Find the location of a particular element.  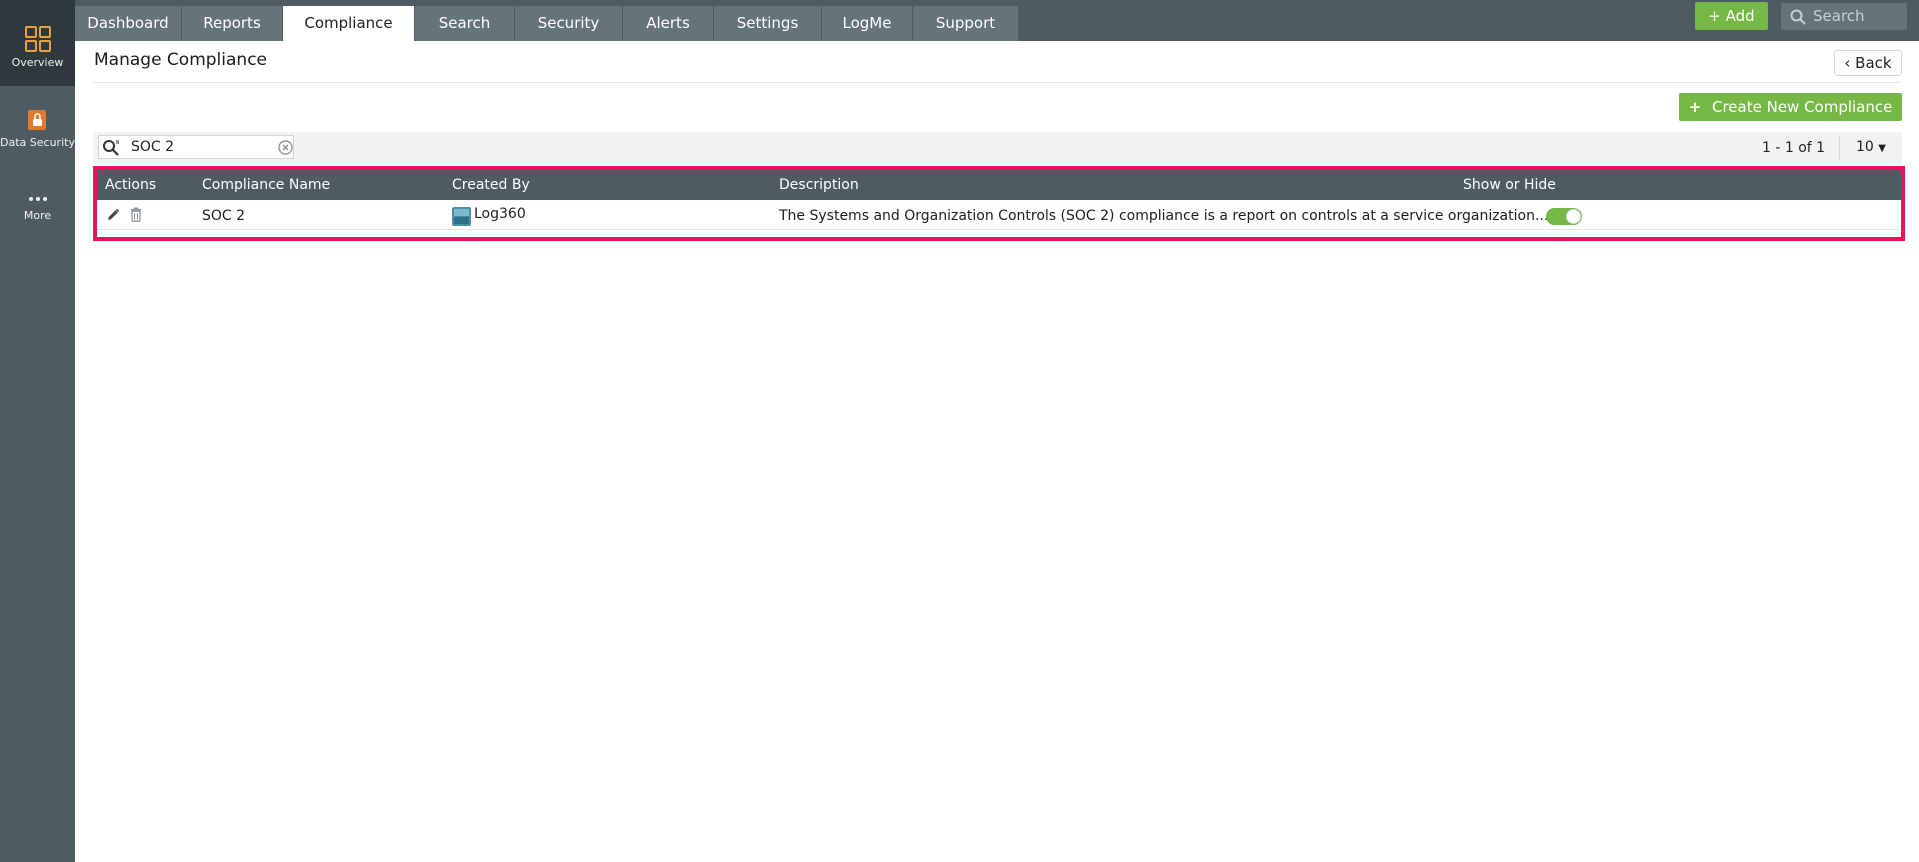

rail-label-more: More is located at coordinates (37, 215).